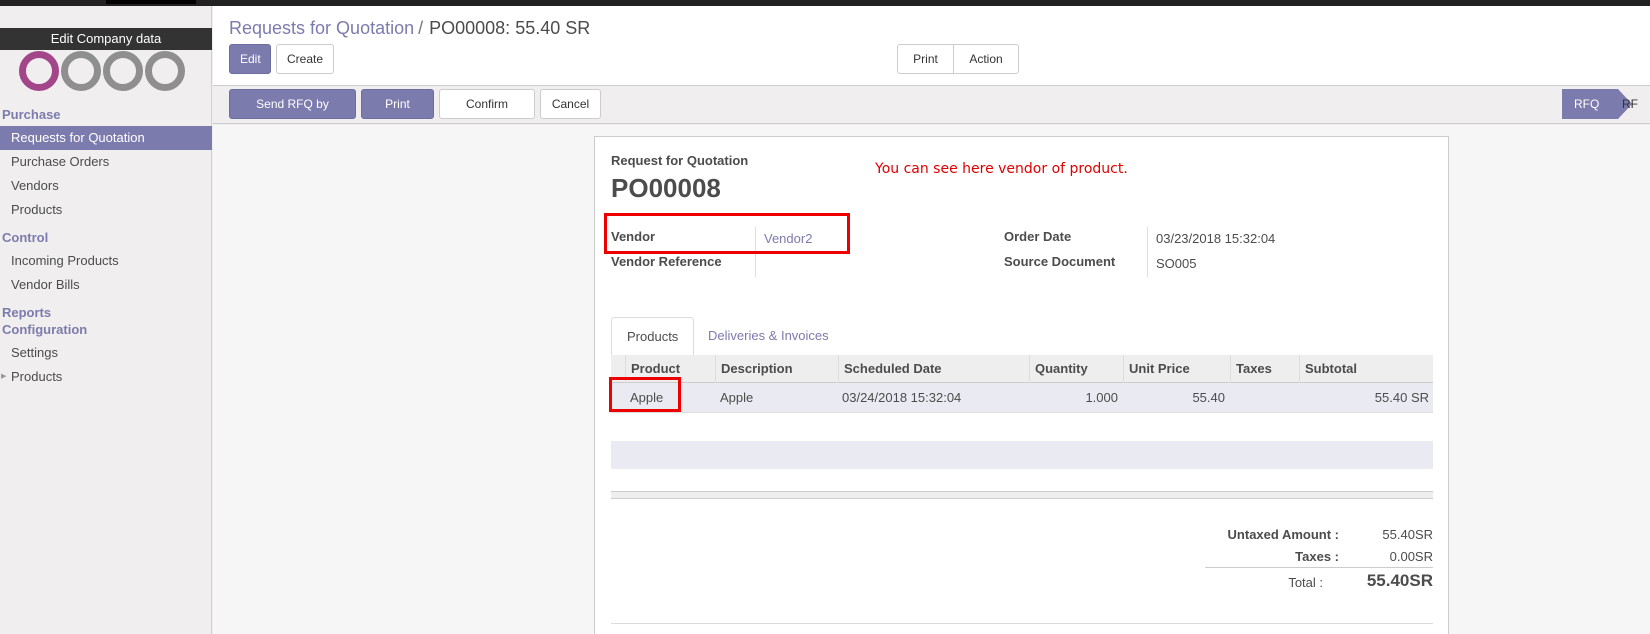  What do you see at coordinates (902, 397) in the screenshot?
I see `cell-scheduled-date: 03/24/2018 15:32:04` at bounding box center [902, 397].